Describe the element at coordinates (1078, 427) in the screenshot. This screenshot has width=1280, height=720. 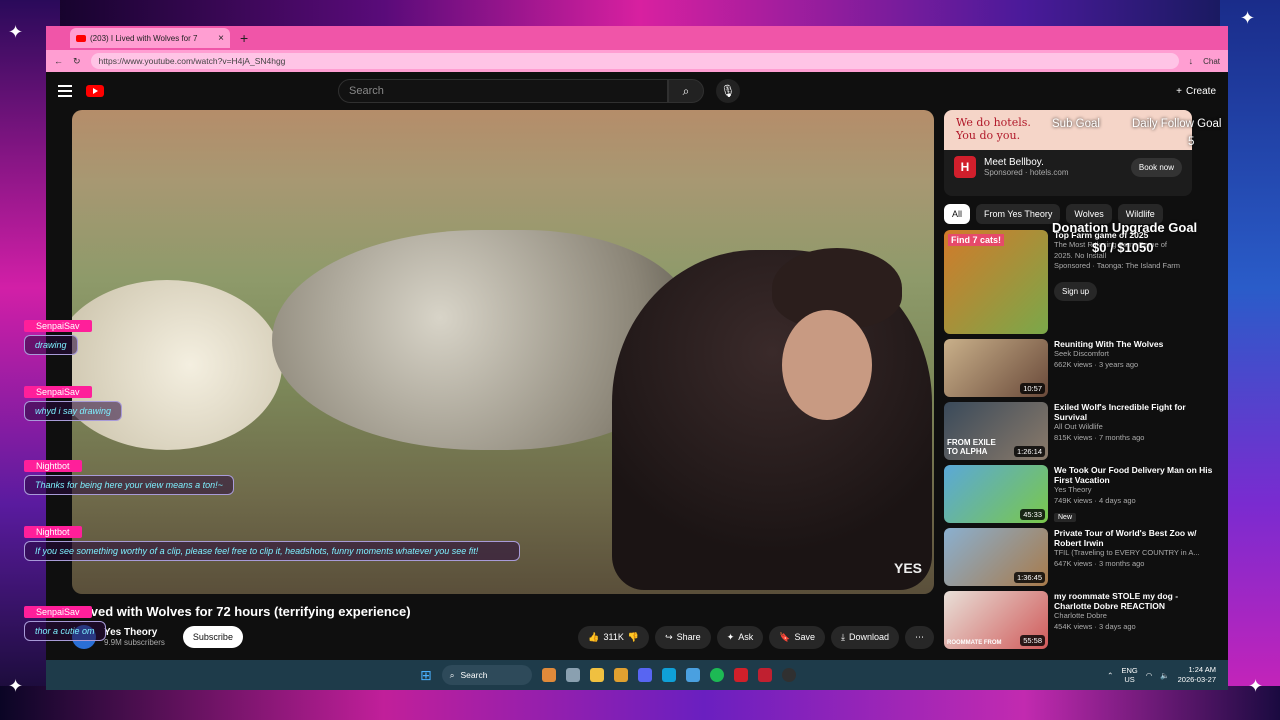
I see `rec-meta: All Out Wildlife` at that location.